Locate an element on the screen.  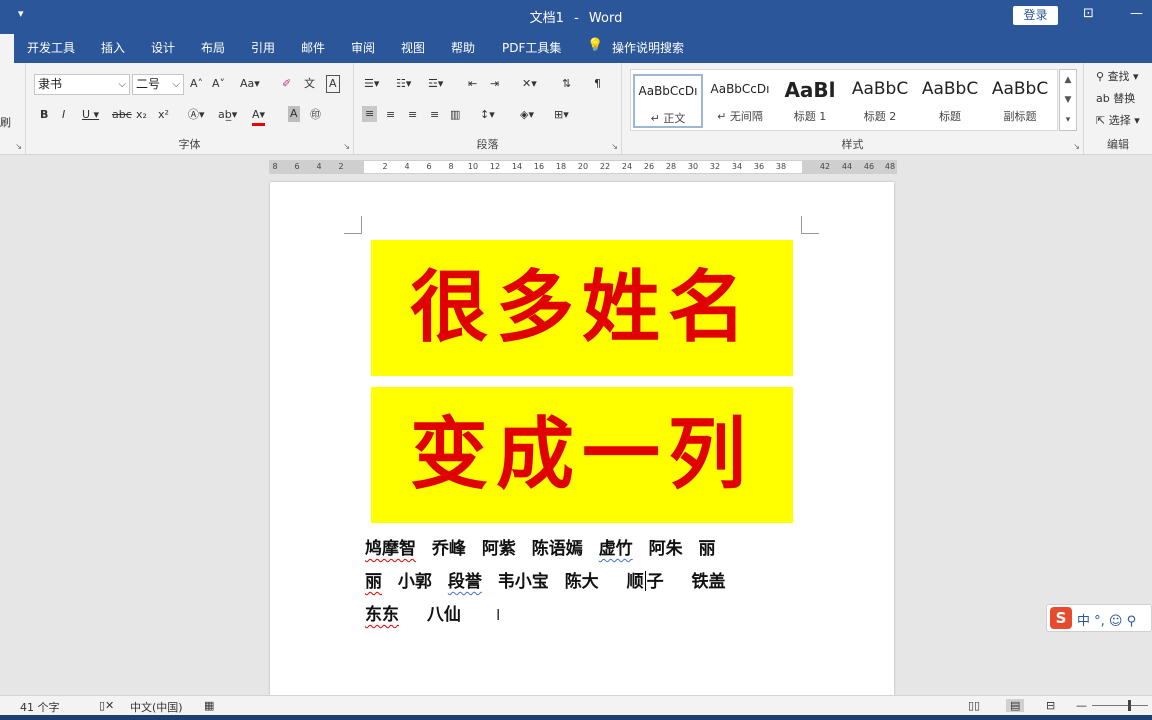
proofing-icon: ▯✕ is located at coordinates (106, 705).